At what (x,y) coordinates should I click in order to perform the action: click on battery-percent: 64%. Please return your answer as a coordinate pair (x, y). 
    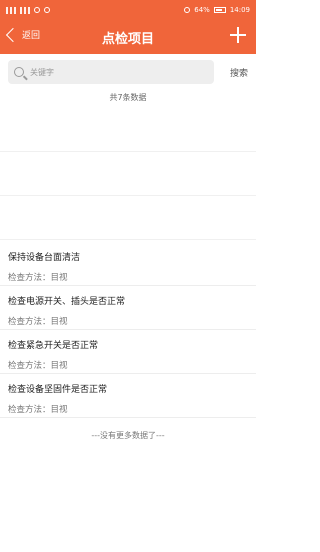
    Looking at the image, I should click on (202, 10).